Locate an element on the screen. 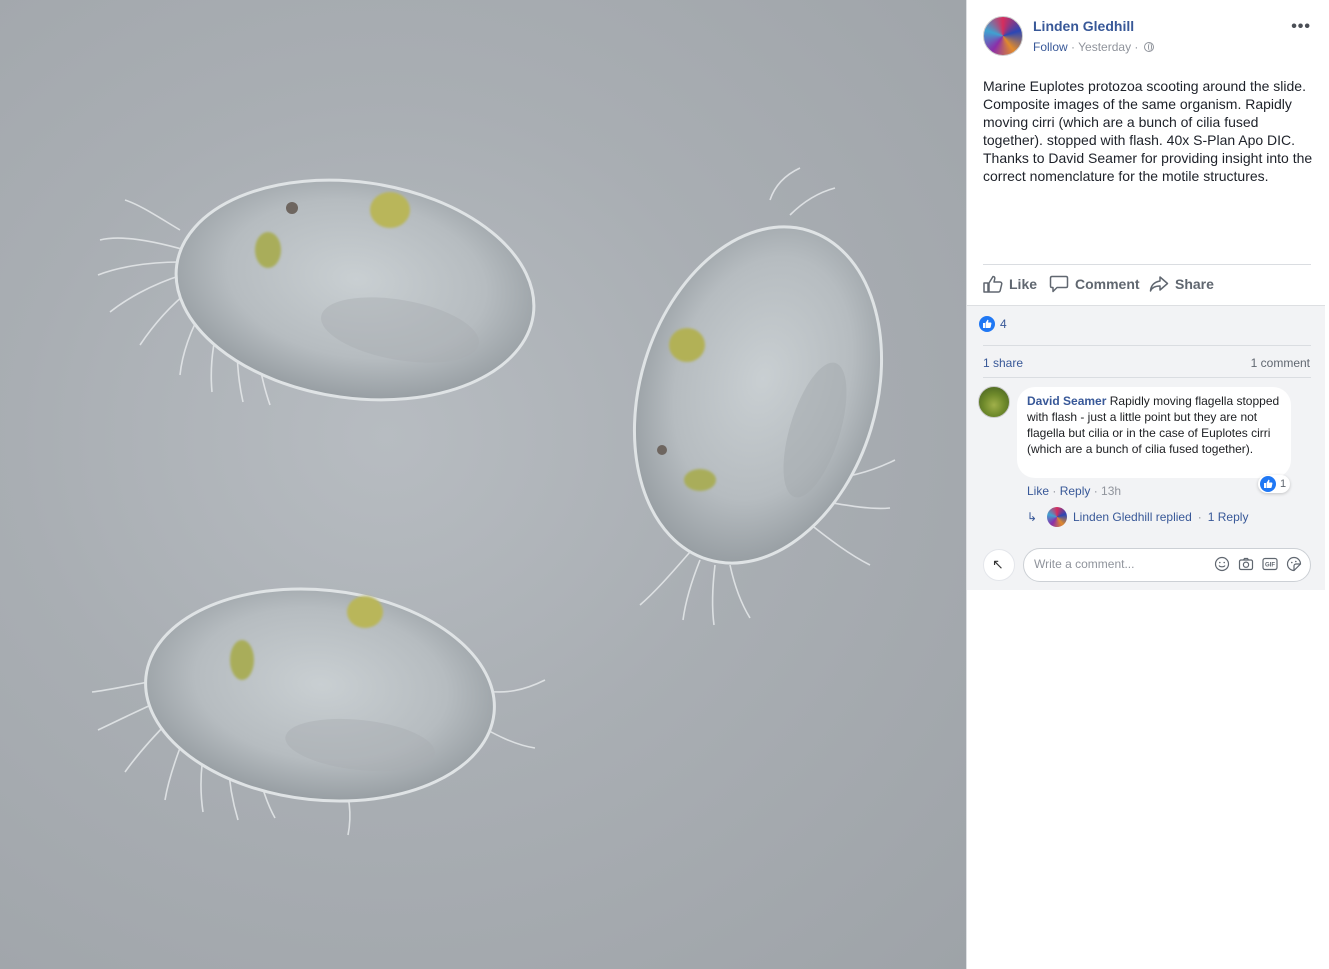  comment-reply-link: Reply is located at coordinates (1075, 491).